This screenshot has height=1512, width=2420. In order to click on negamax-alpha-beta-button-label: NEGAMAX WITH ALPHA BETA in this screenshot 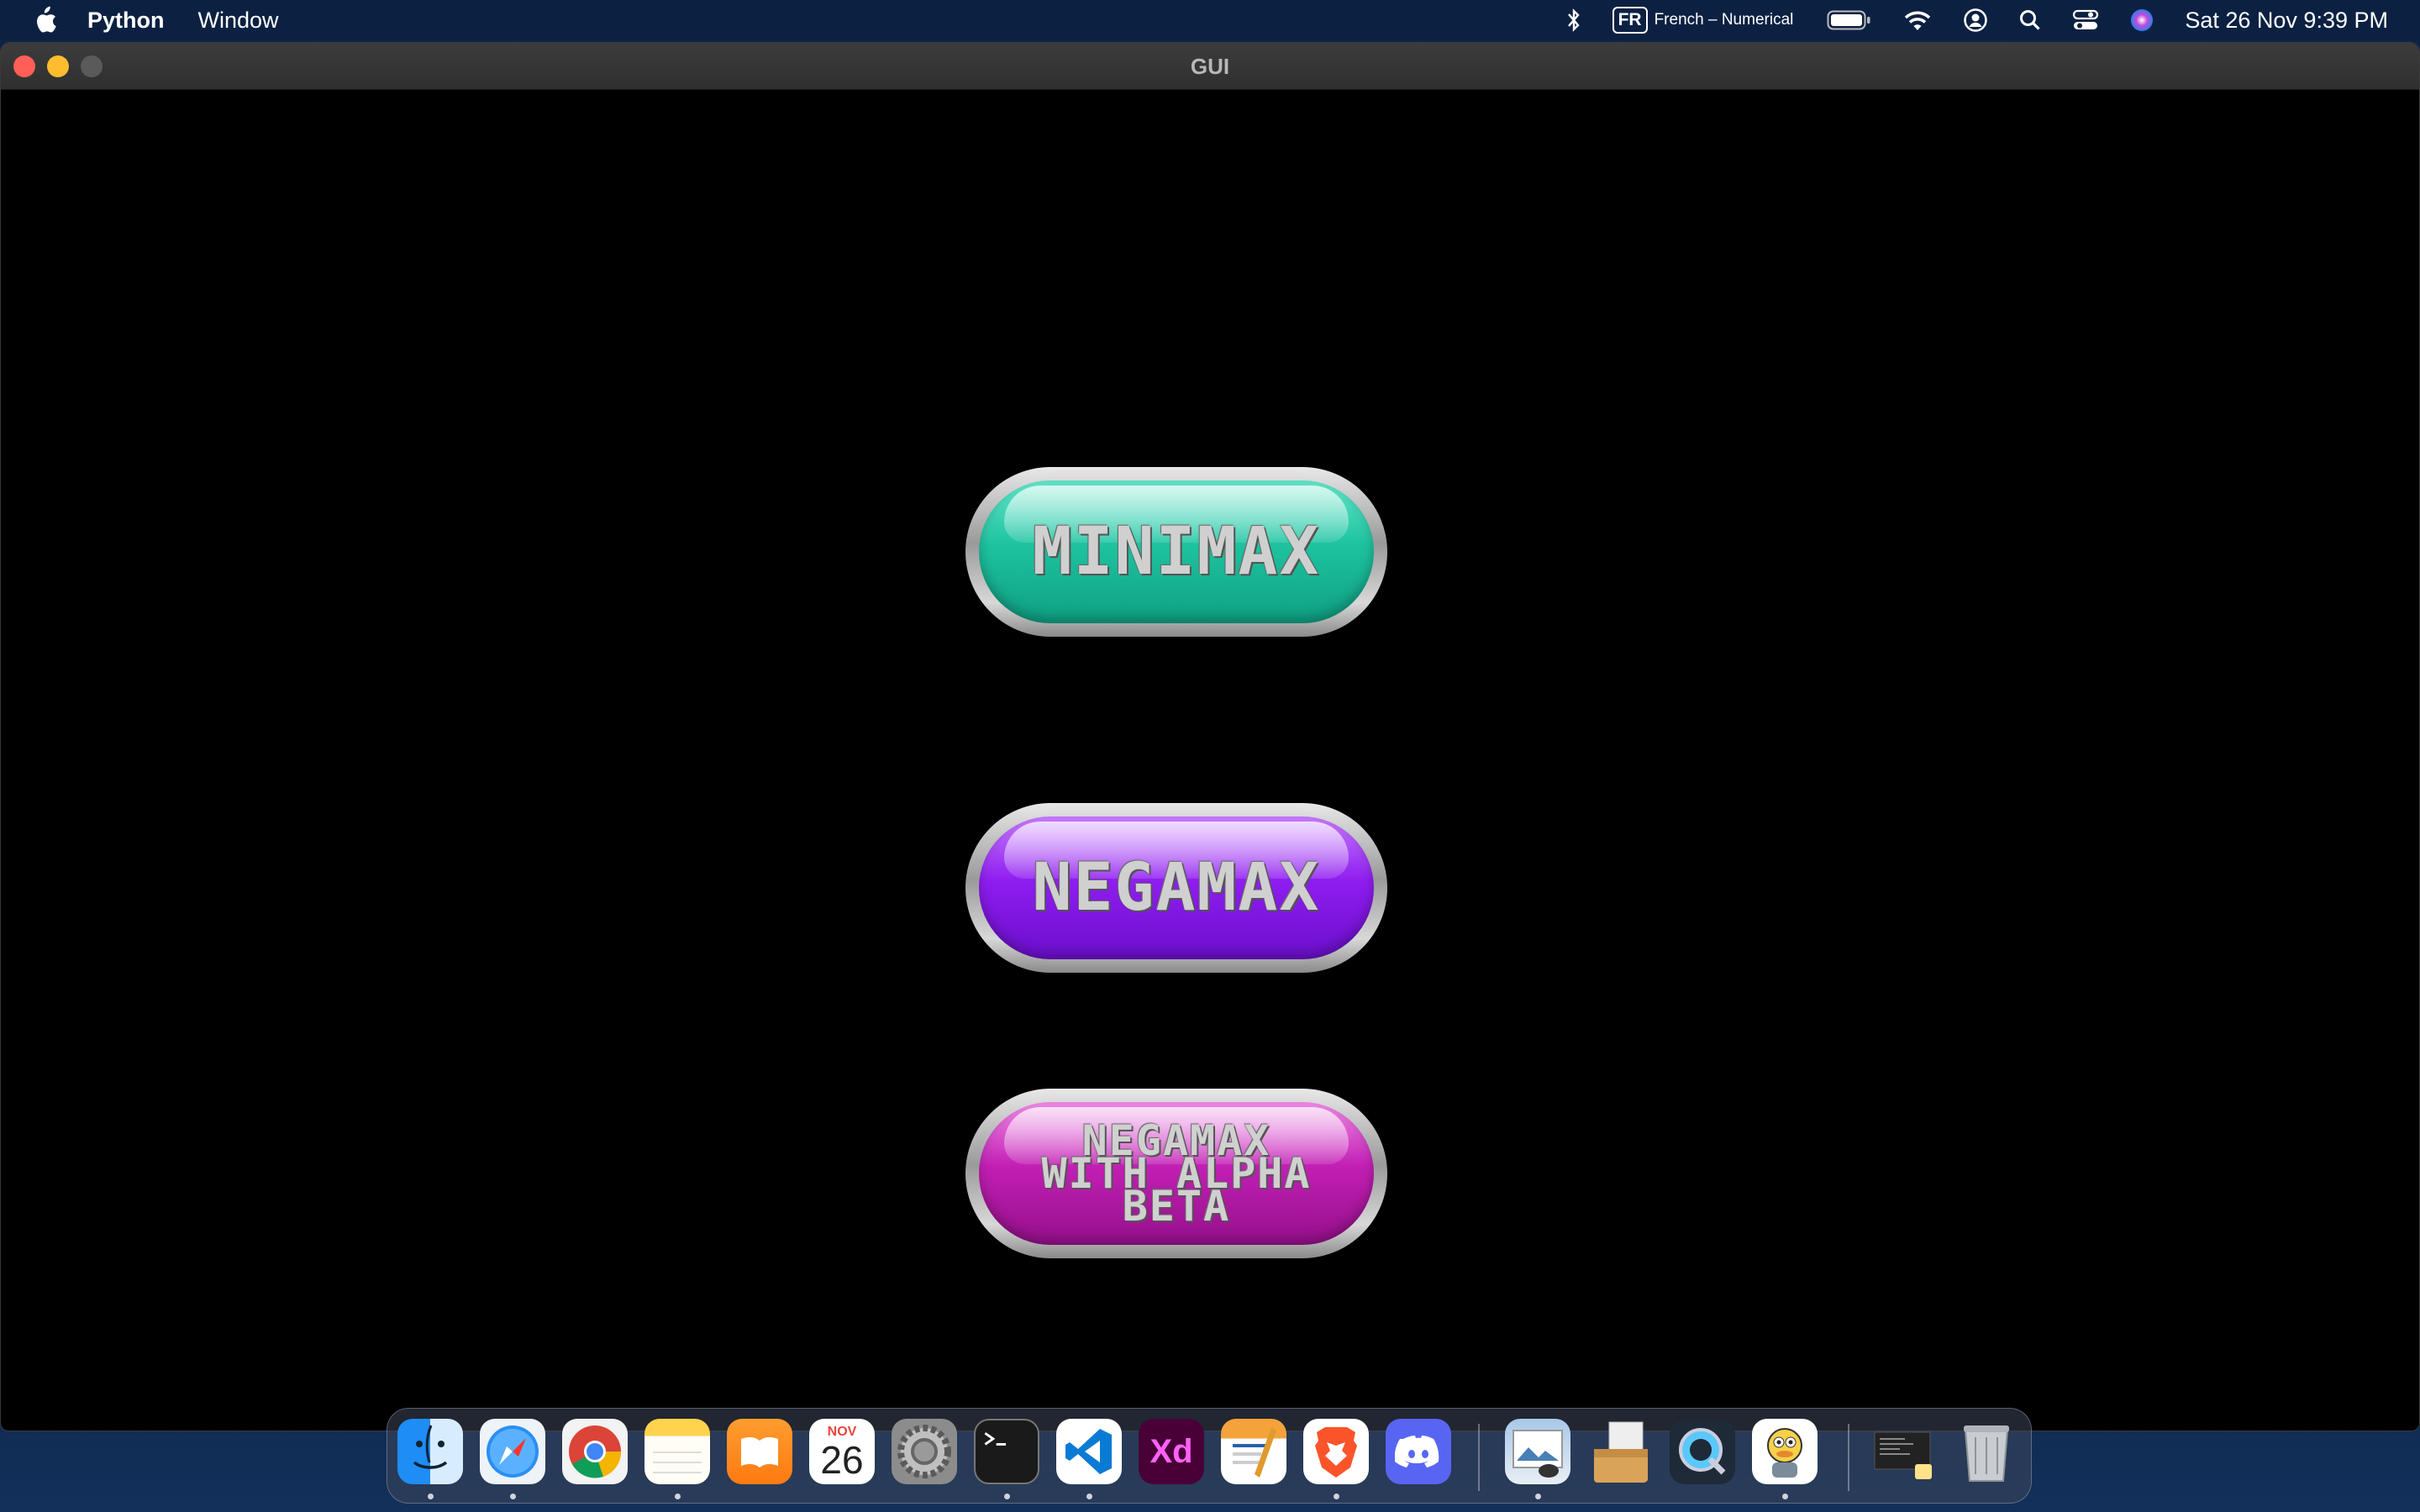, I will do `click(1176, 1173)`.